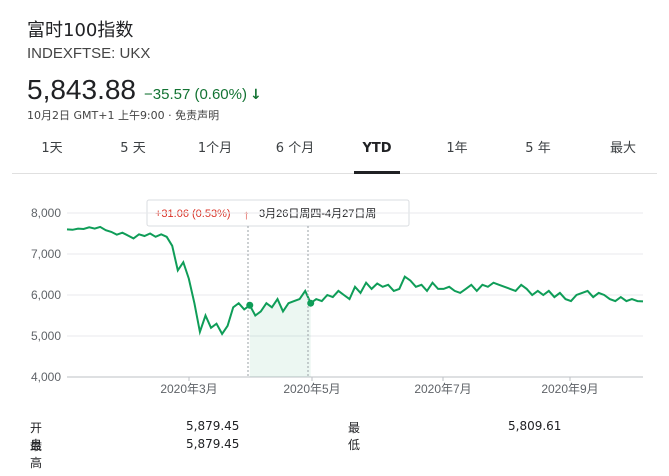 This screenshot has height=476, width=669. What do you see at coordinates (246, 214) in the screenshot?
I see `up-arrow-icon: ↑` at bounding box center [246, 214].